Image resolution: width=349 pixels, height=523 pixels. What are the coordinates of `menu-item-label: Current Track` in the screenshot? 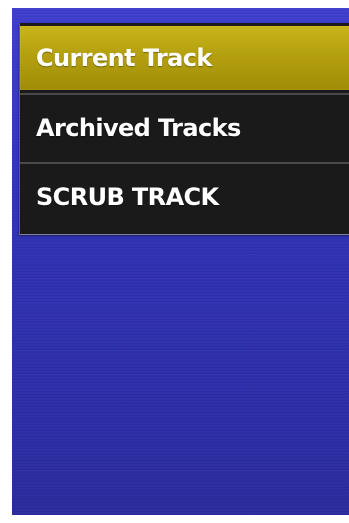 It's located at (124, 58).